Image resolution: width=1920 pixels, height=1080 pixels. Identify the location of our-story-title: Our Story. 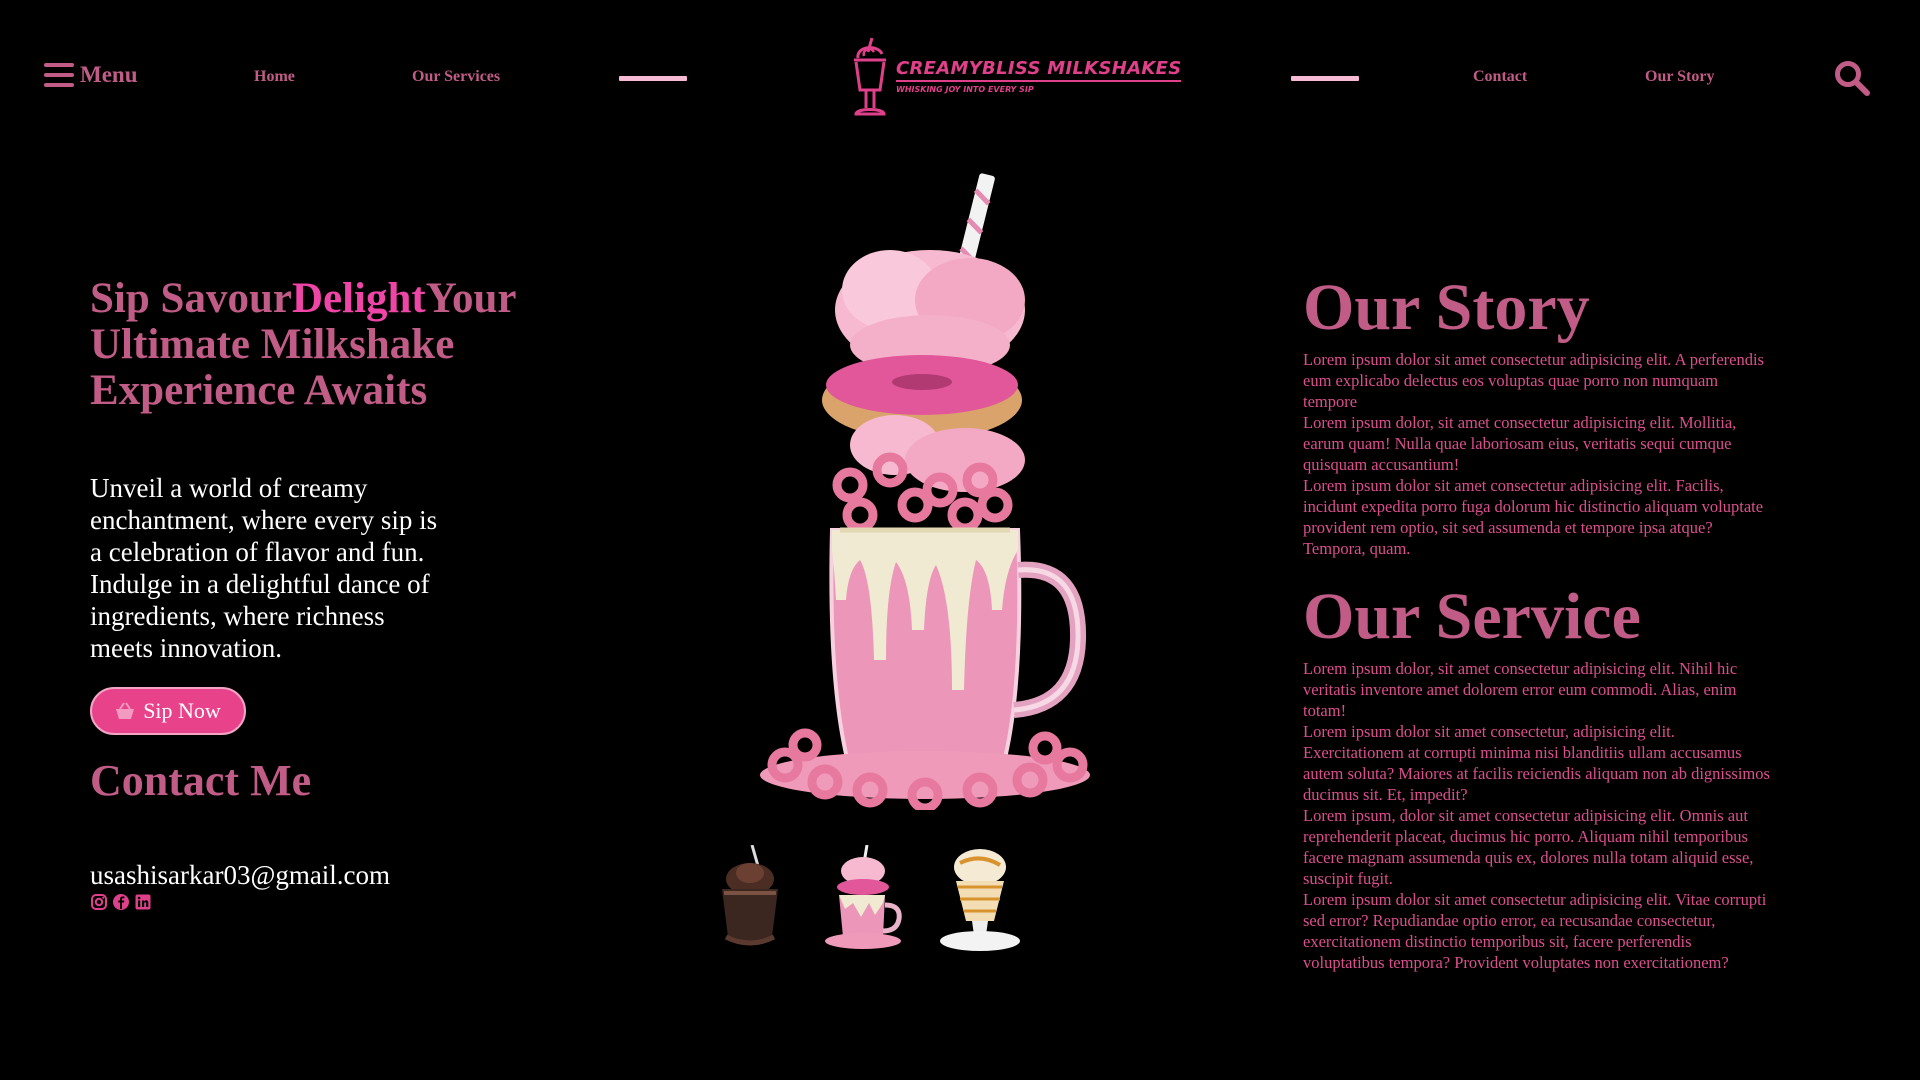
(1446, 307).